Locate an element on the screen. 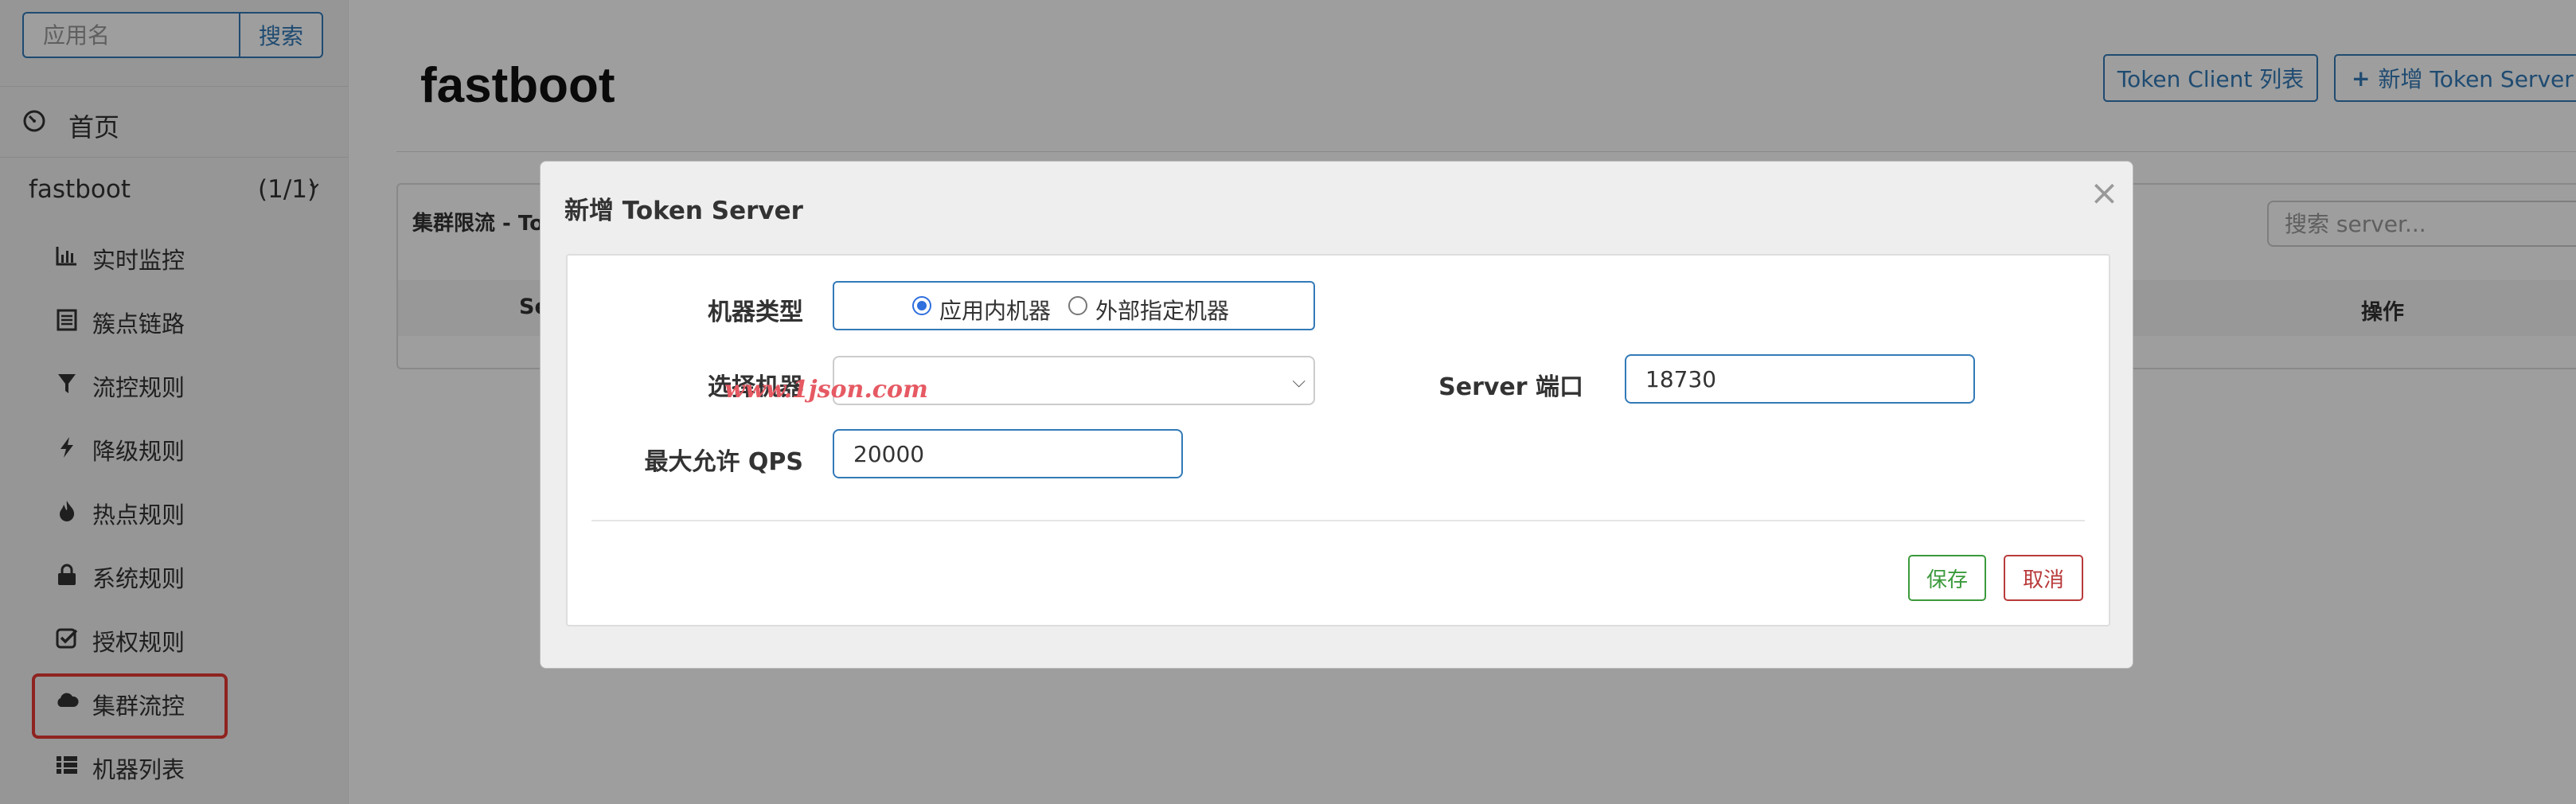  radio-in-app-label: 应用内机器 is located at coordinates (995, 311).